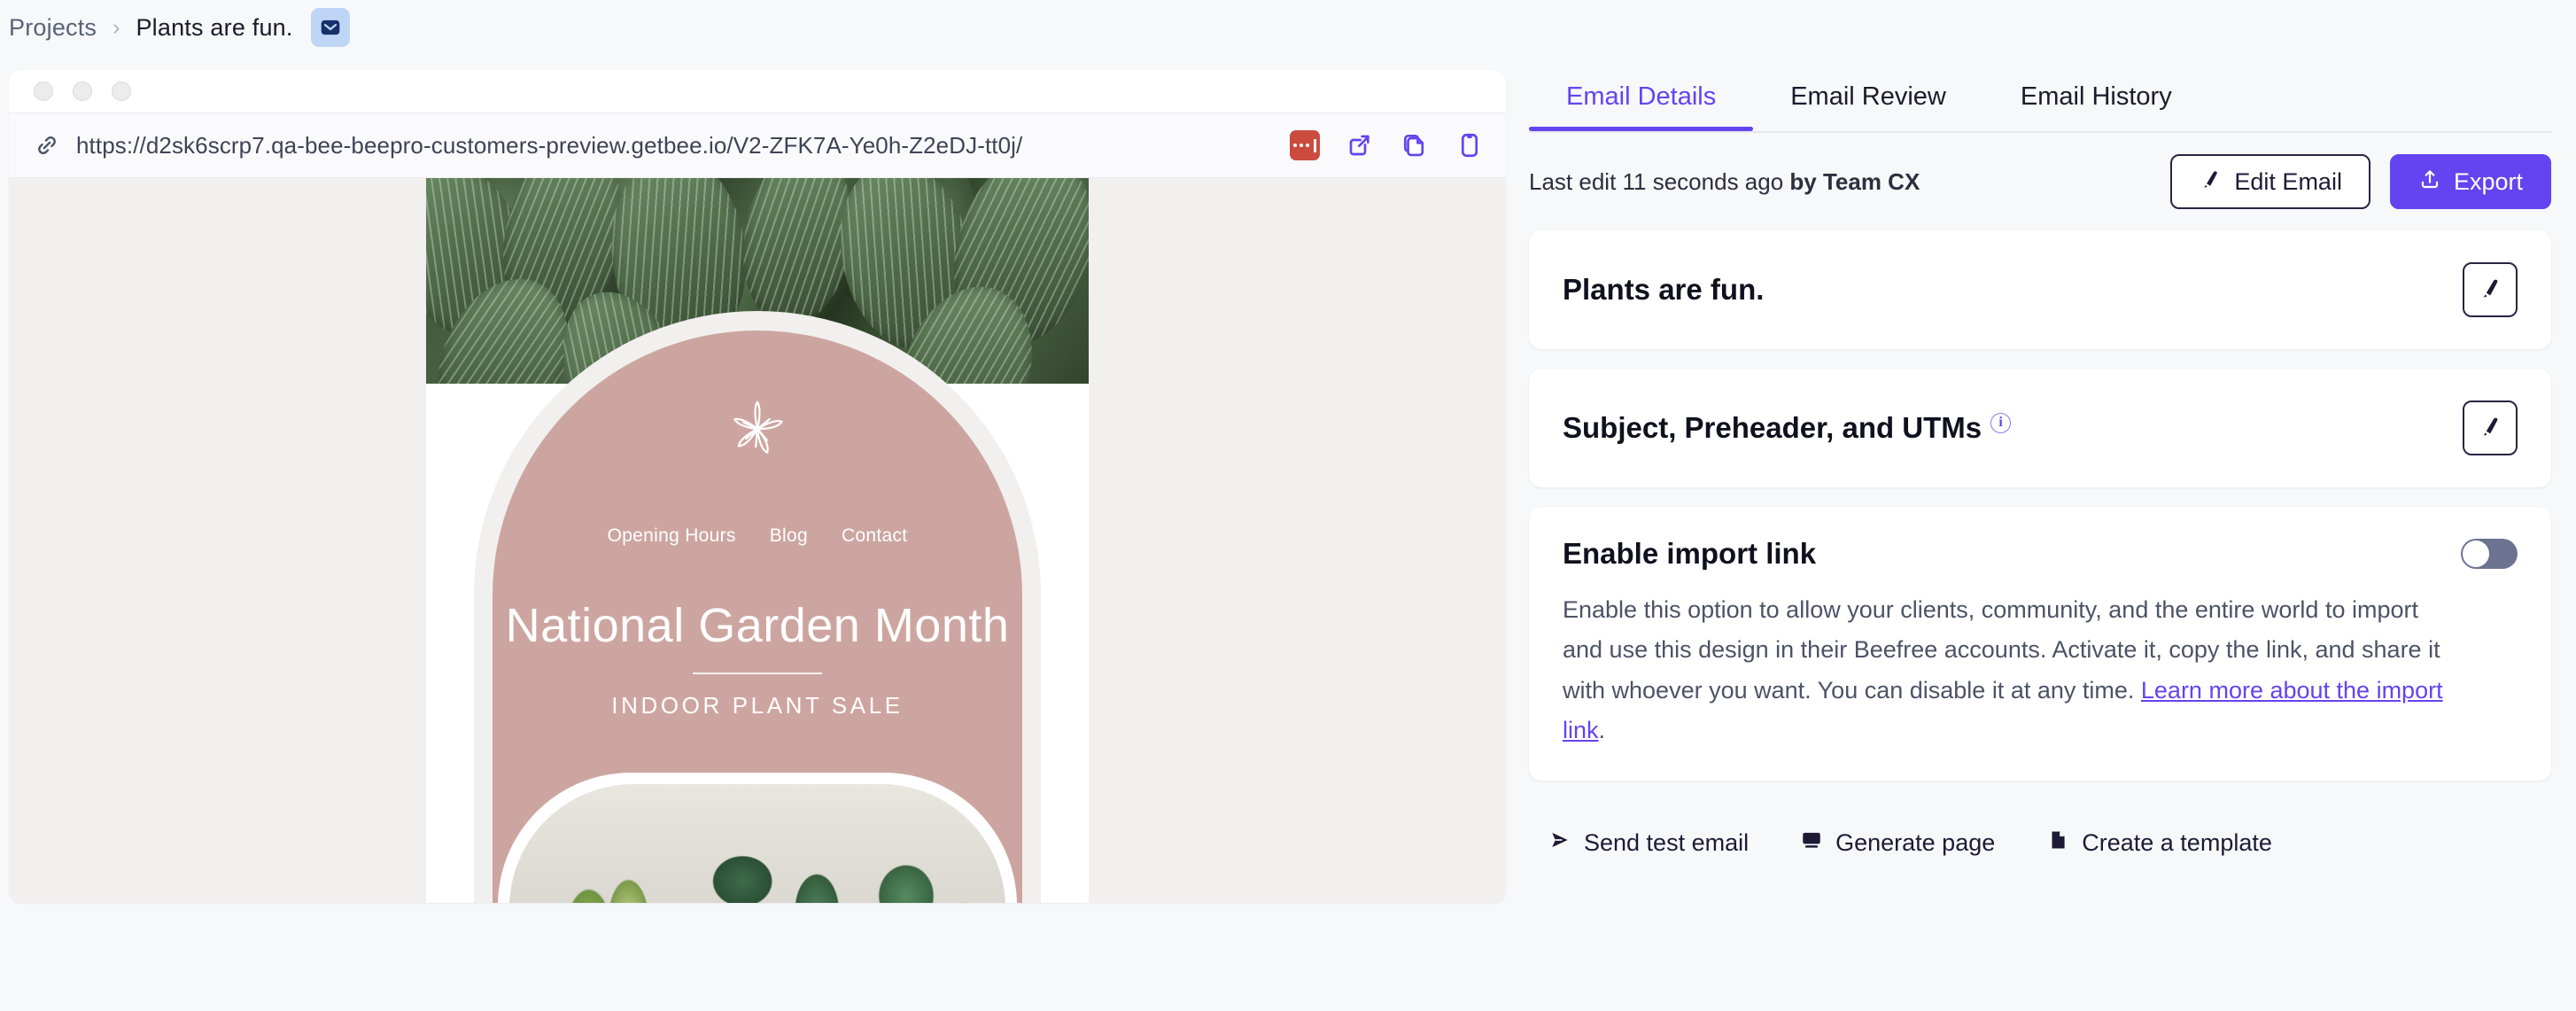 Image resolution: width=2576 pixels, height=1011 pixels. Describe the element at coordinates (1360, 145) in the screenshot. I see `external-link-icon` at that location.